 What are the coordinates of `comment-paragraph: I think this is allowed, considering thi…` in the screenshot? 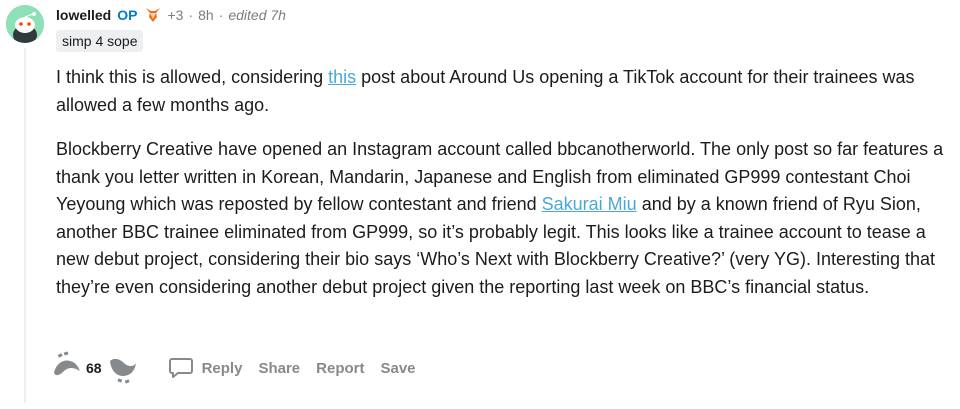 It's located at (501, 91).